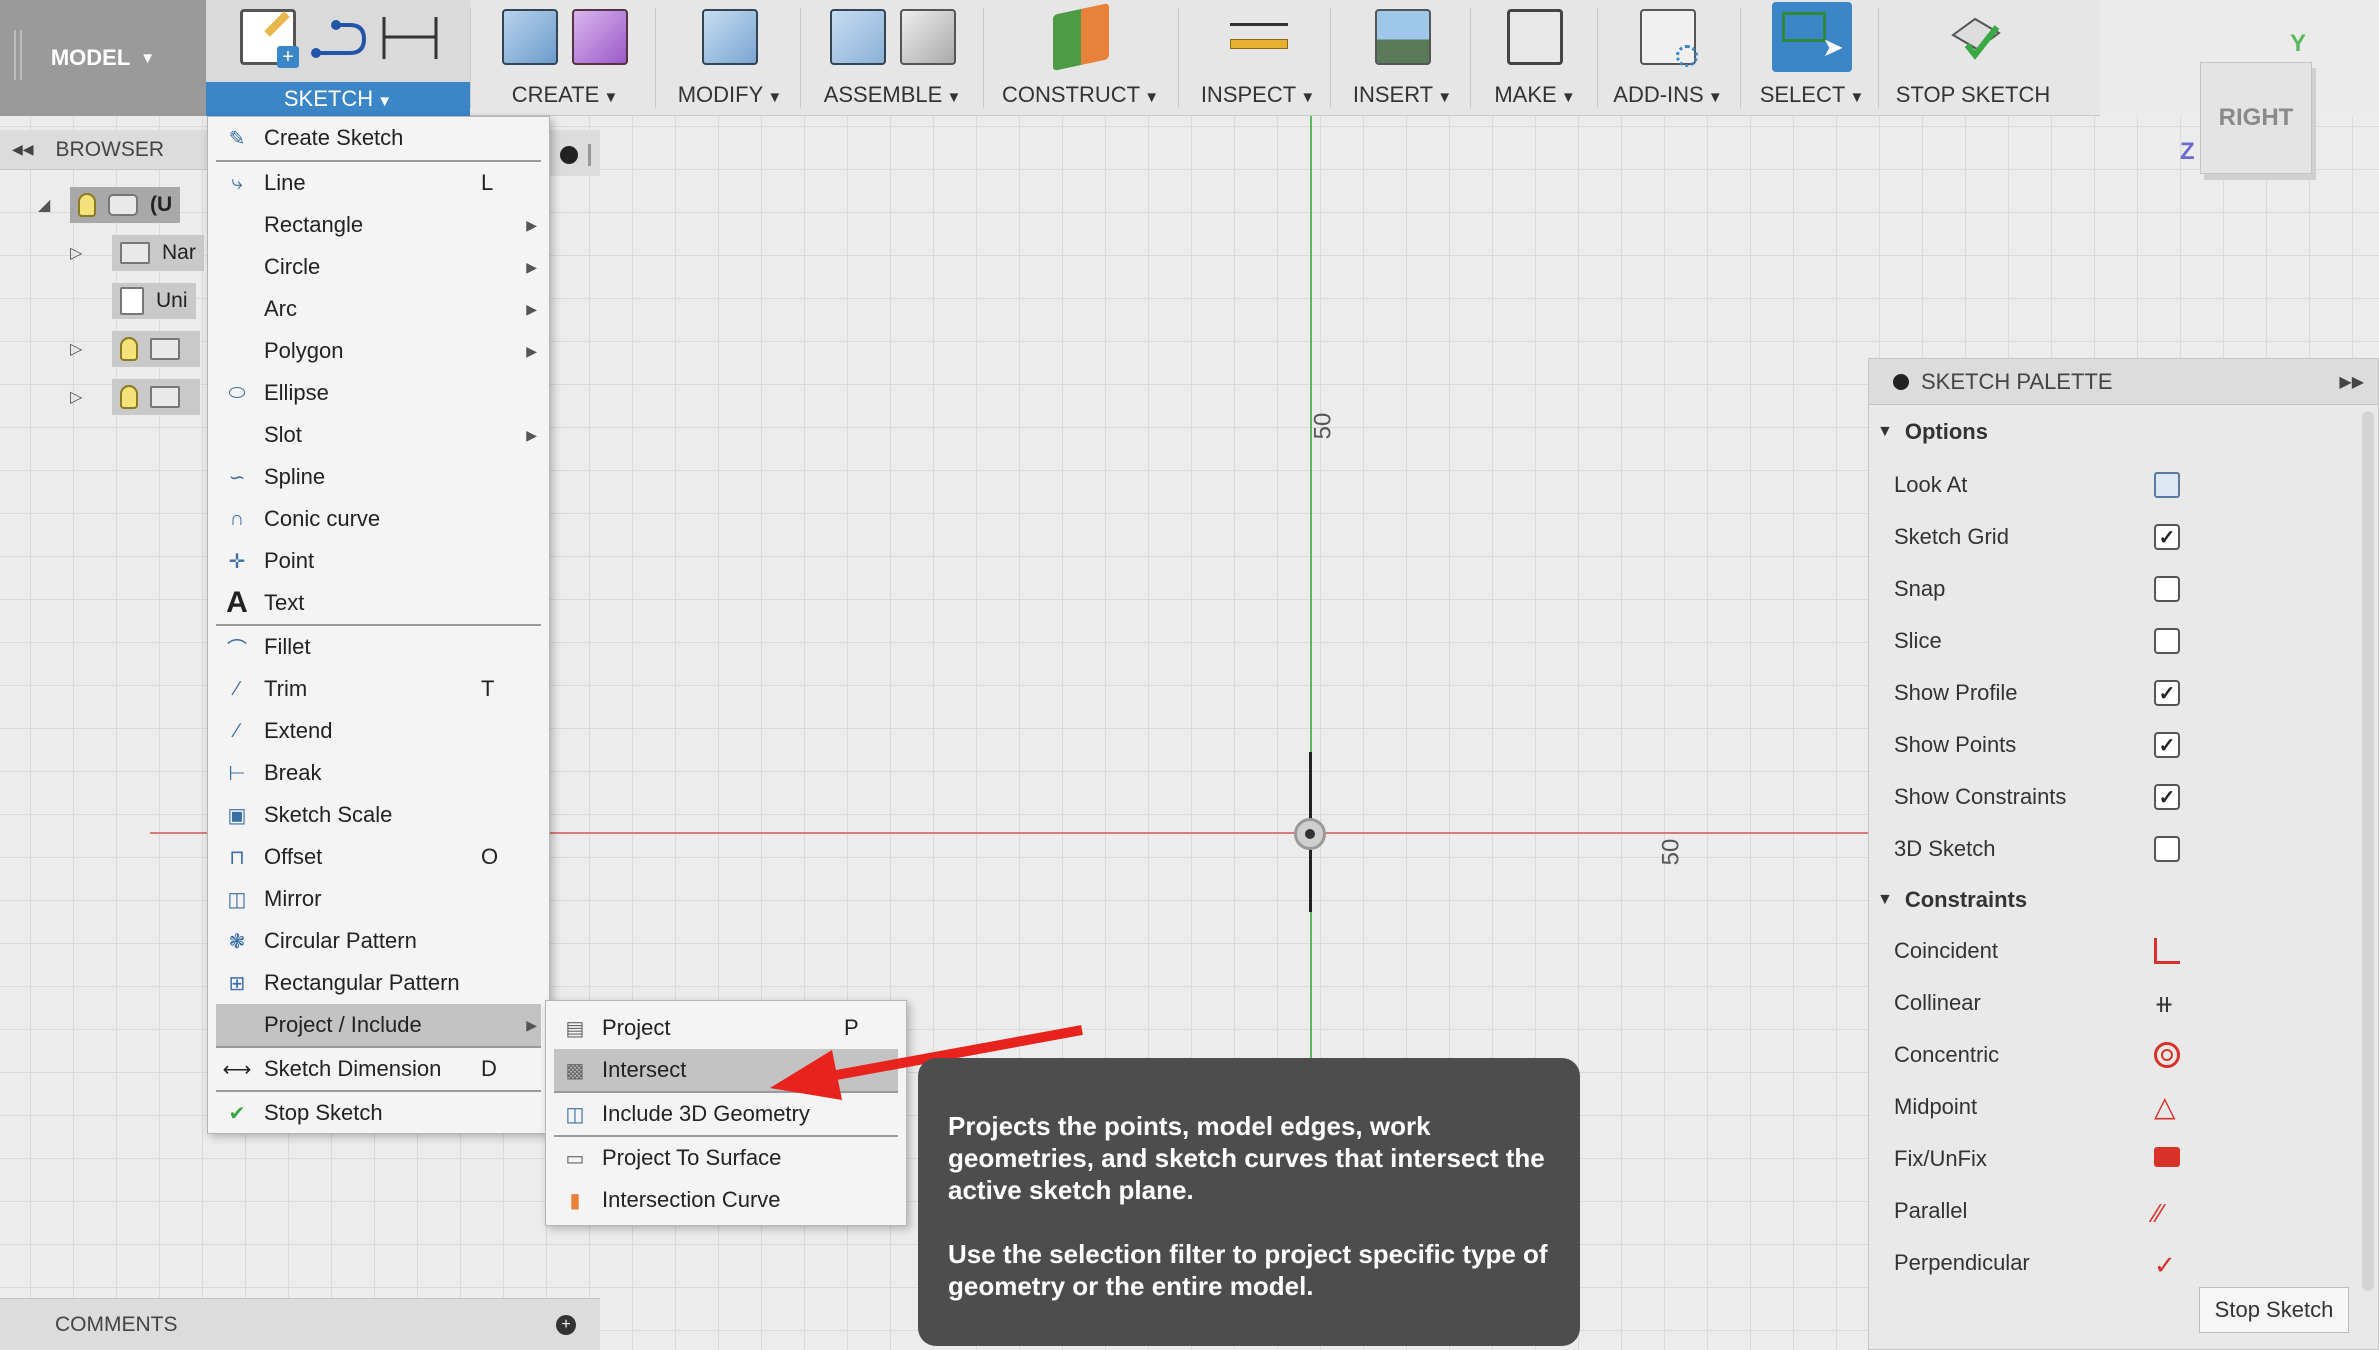 The height and width of the screenshot is (1350, 2379). I want to click on look-at-icon, so click(2167, 485).